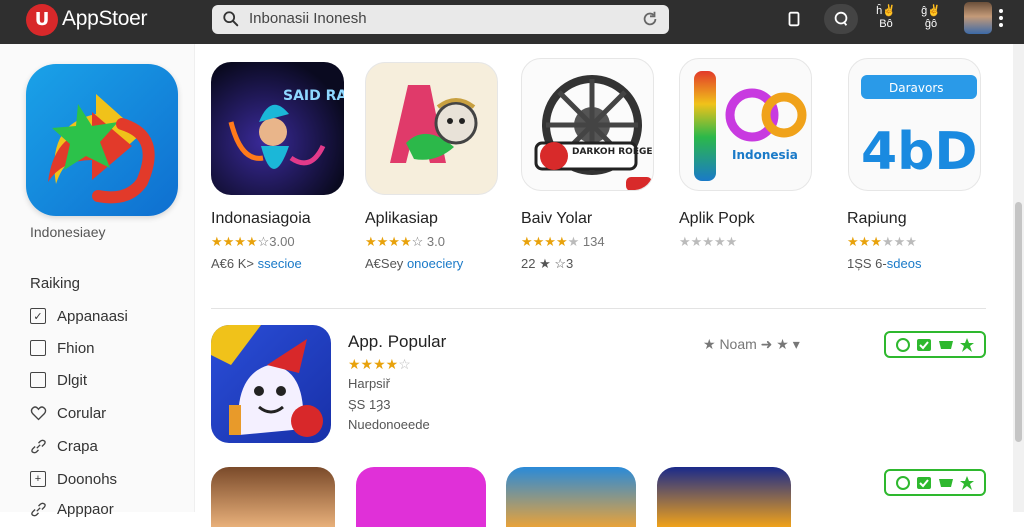  I want to click on popular-app-actions: ★ Noam ➜ ★ ▾, so click(751, 344).